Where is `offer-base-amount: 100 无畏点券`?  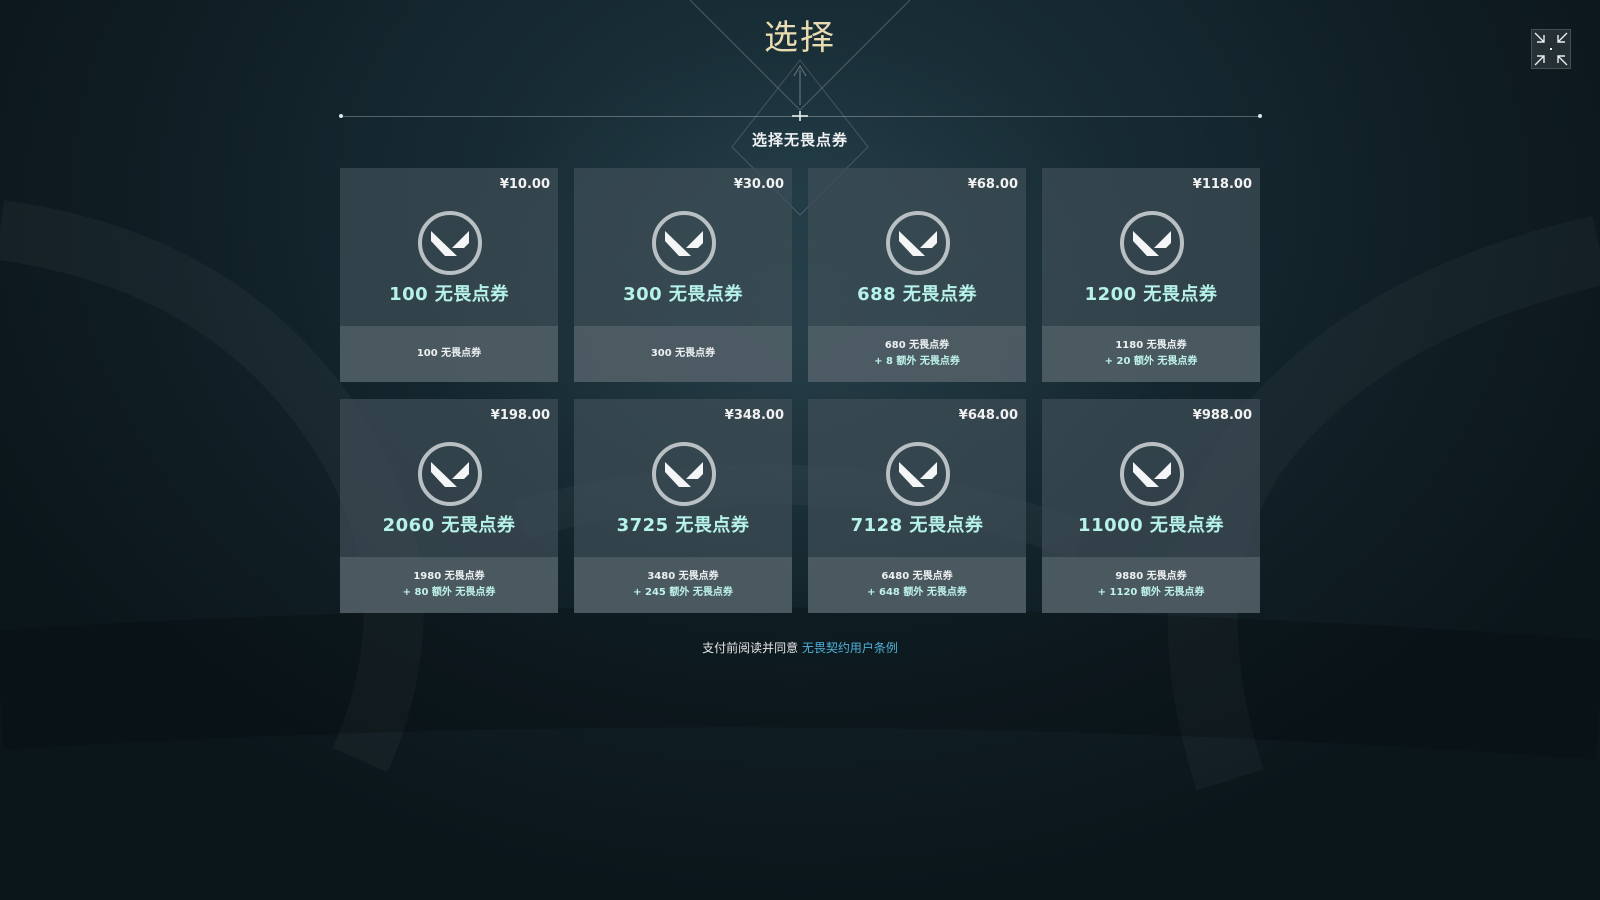
offer-base-amount: 100 无畏点券 is located at coordinates (449, 353).